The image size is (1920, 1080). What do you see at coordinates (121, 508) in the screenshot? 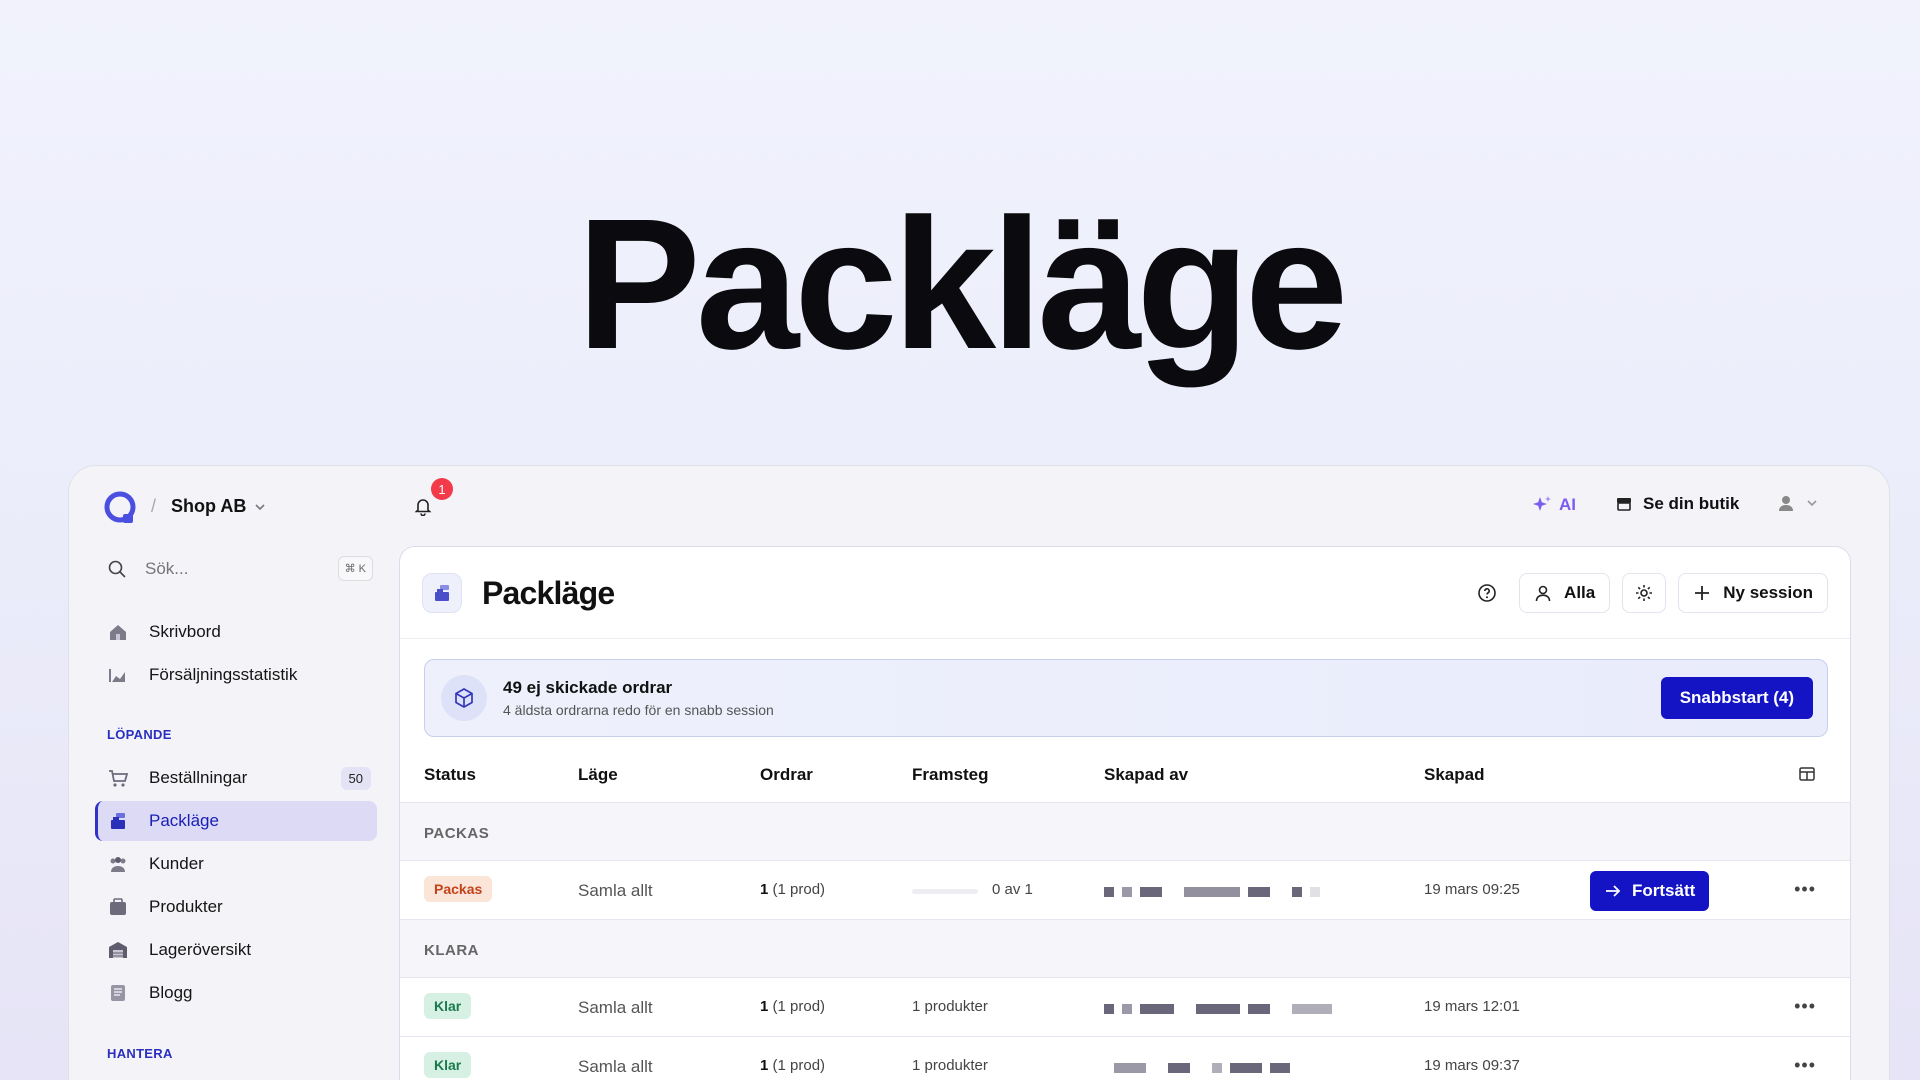
I see `logo-icon` at bounding box center [121, 508].